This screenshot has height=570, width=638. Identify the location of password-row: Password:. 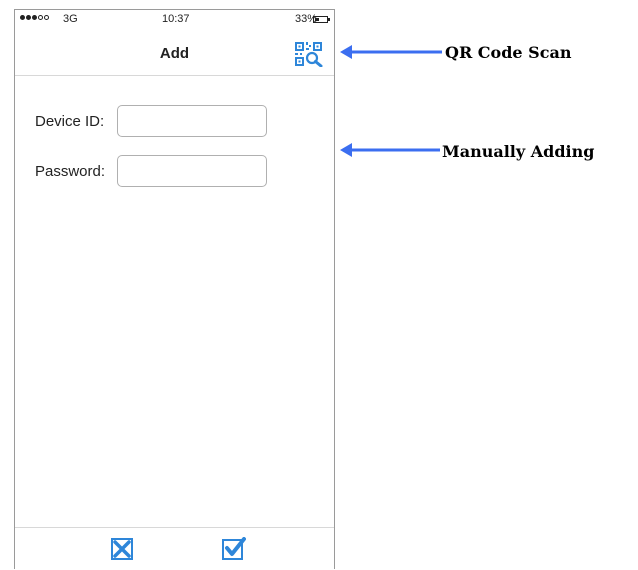
(174, 171).